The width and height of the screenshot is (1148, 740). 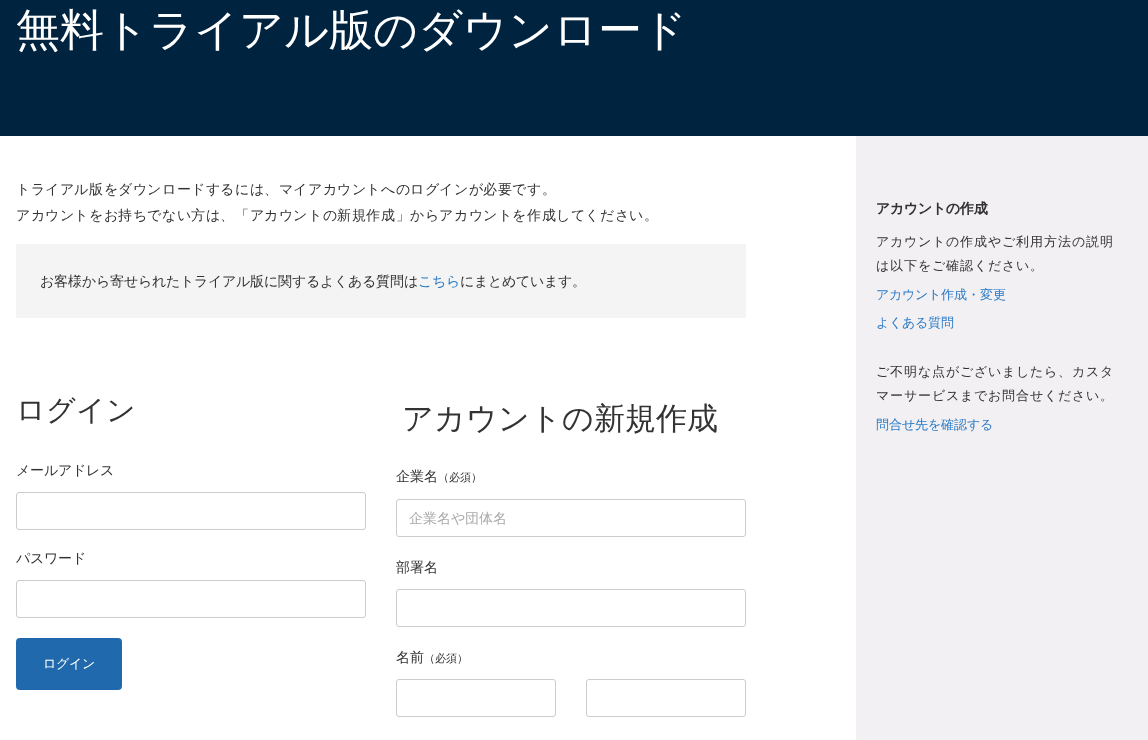 What do you see at coordinates (571, 517) in the screenshot?
I see `input-field: 企業名や団体名` at bounding box center [571, 517].